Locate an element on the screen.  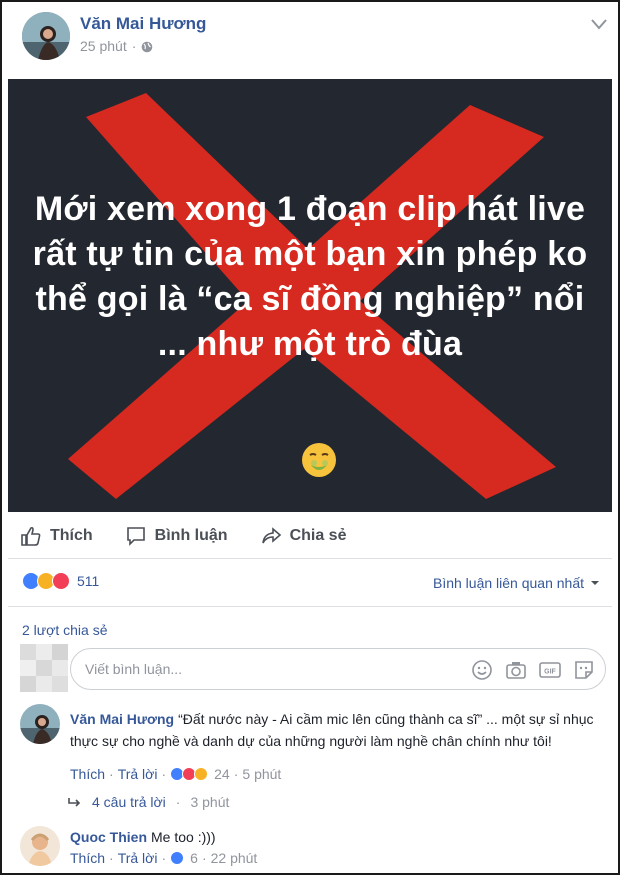
author-name: Văn Mai Hương is located at coordinates (143, 24).